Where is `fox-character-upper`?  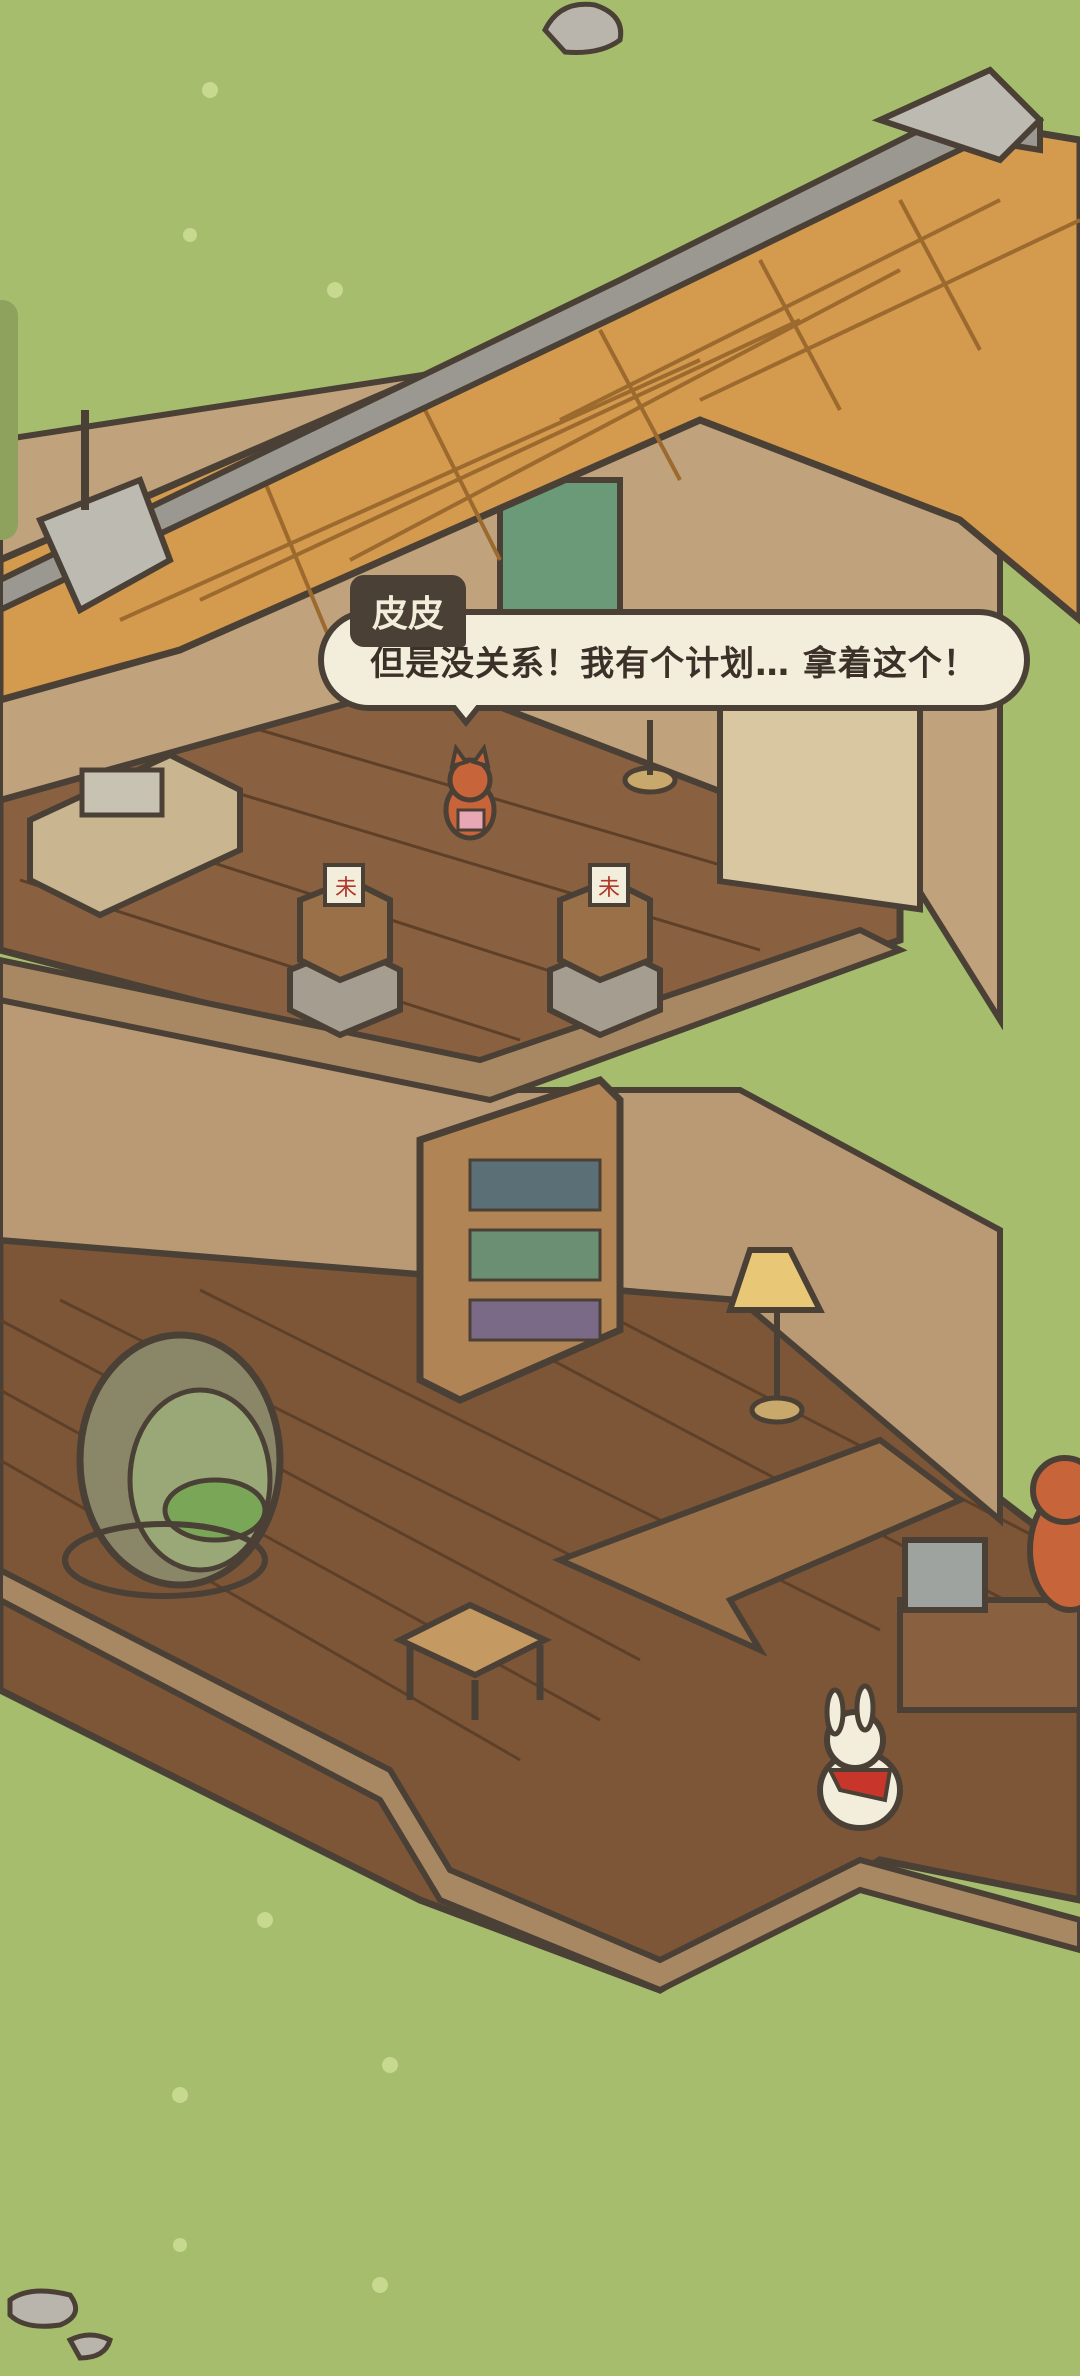
fox-character-upper is located at coordinates (470, 792).